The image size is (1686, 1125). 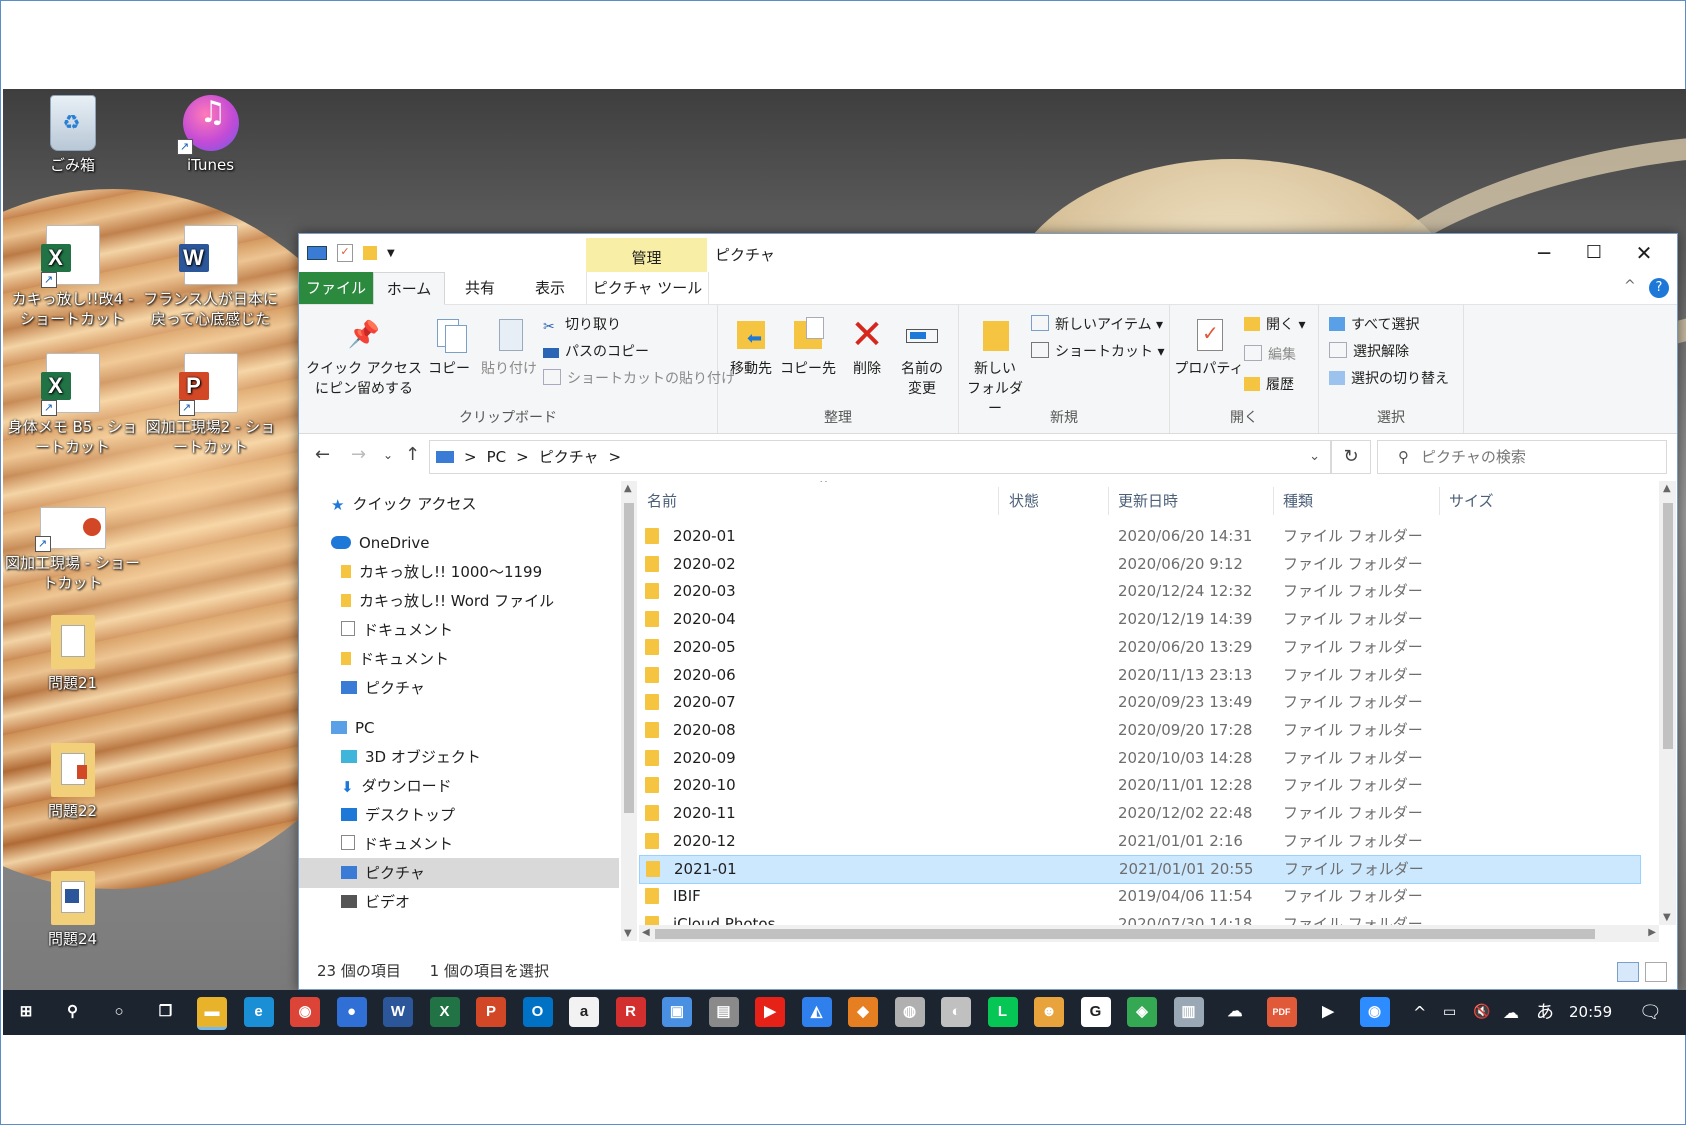 What do you see at coordinates (1369, 352) in the screenshot?
I see `select-none-button: 選択解除` at bounding box center [1369, 352].